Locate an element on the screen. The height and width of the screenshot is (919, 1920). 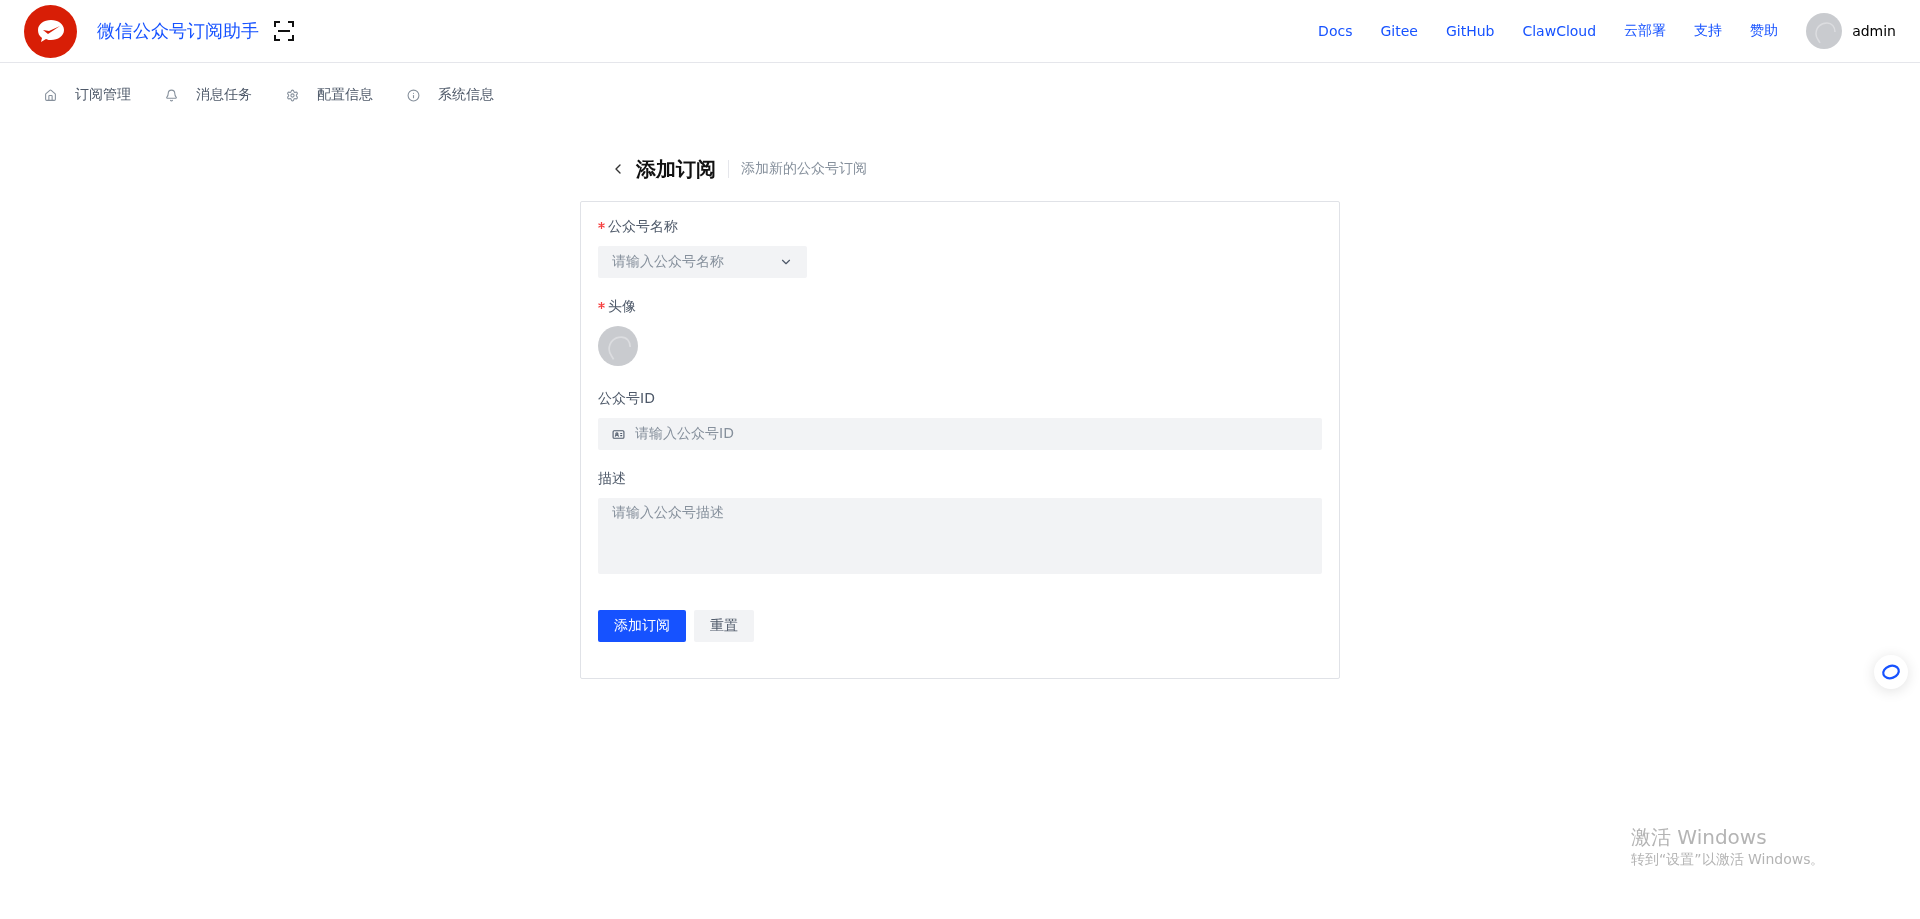
field-label: 公众号ID is located at coordinates (626, 399).